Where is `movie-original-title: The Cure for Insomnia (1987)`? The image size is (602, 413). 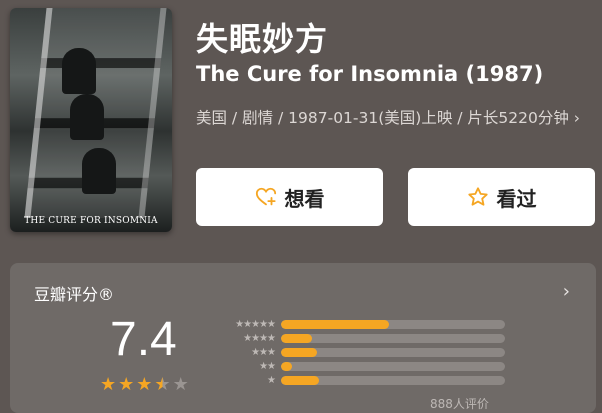
movie-original-title: The Cure for Insomnia (1987) is located at coordinates (370, 74).